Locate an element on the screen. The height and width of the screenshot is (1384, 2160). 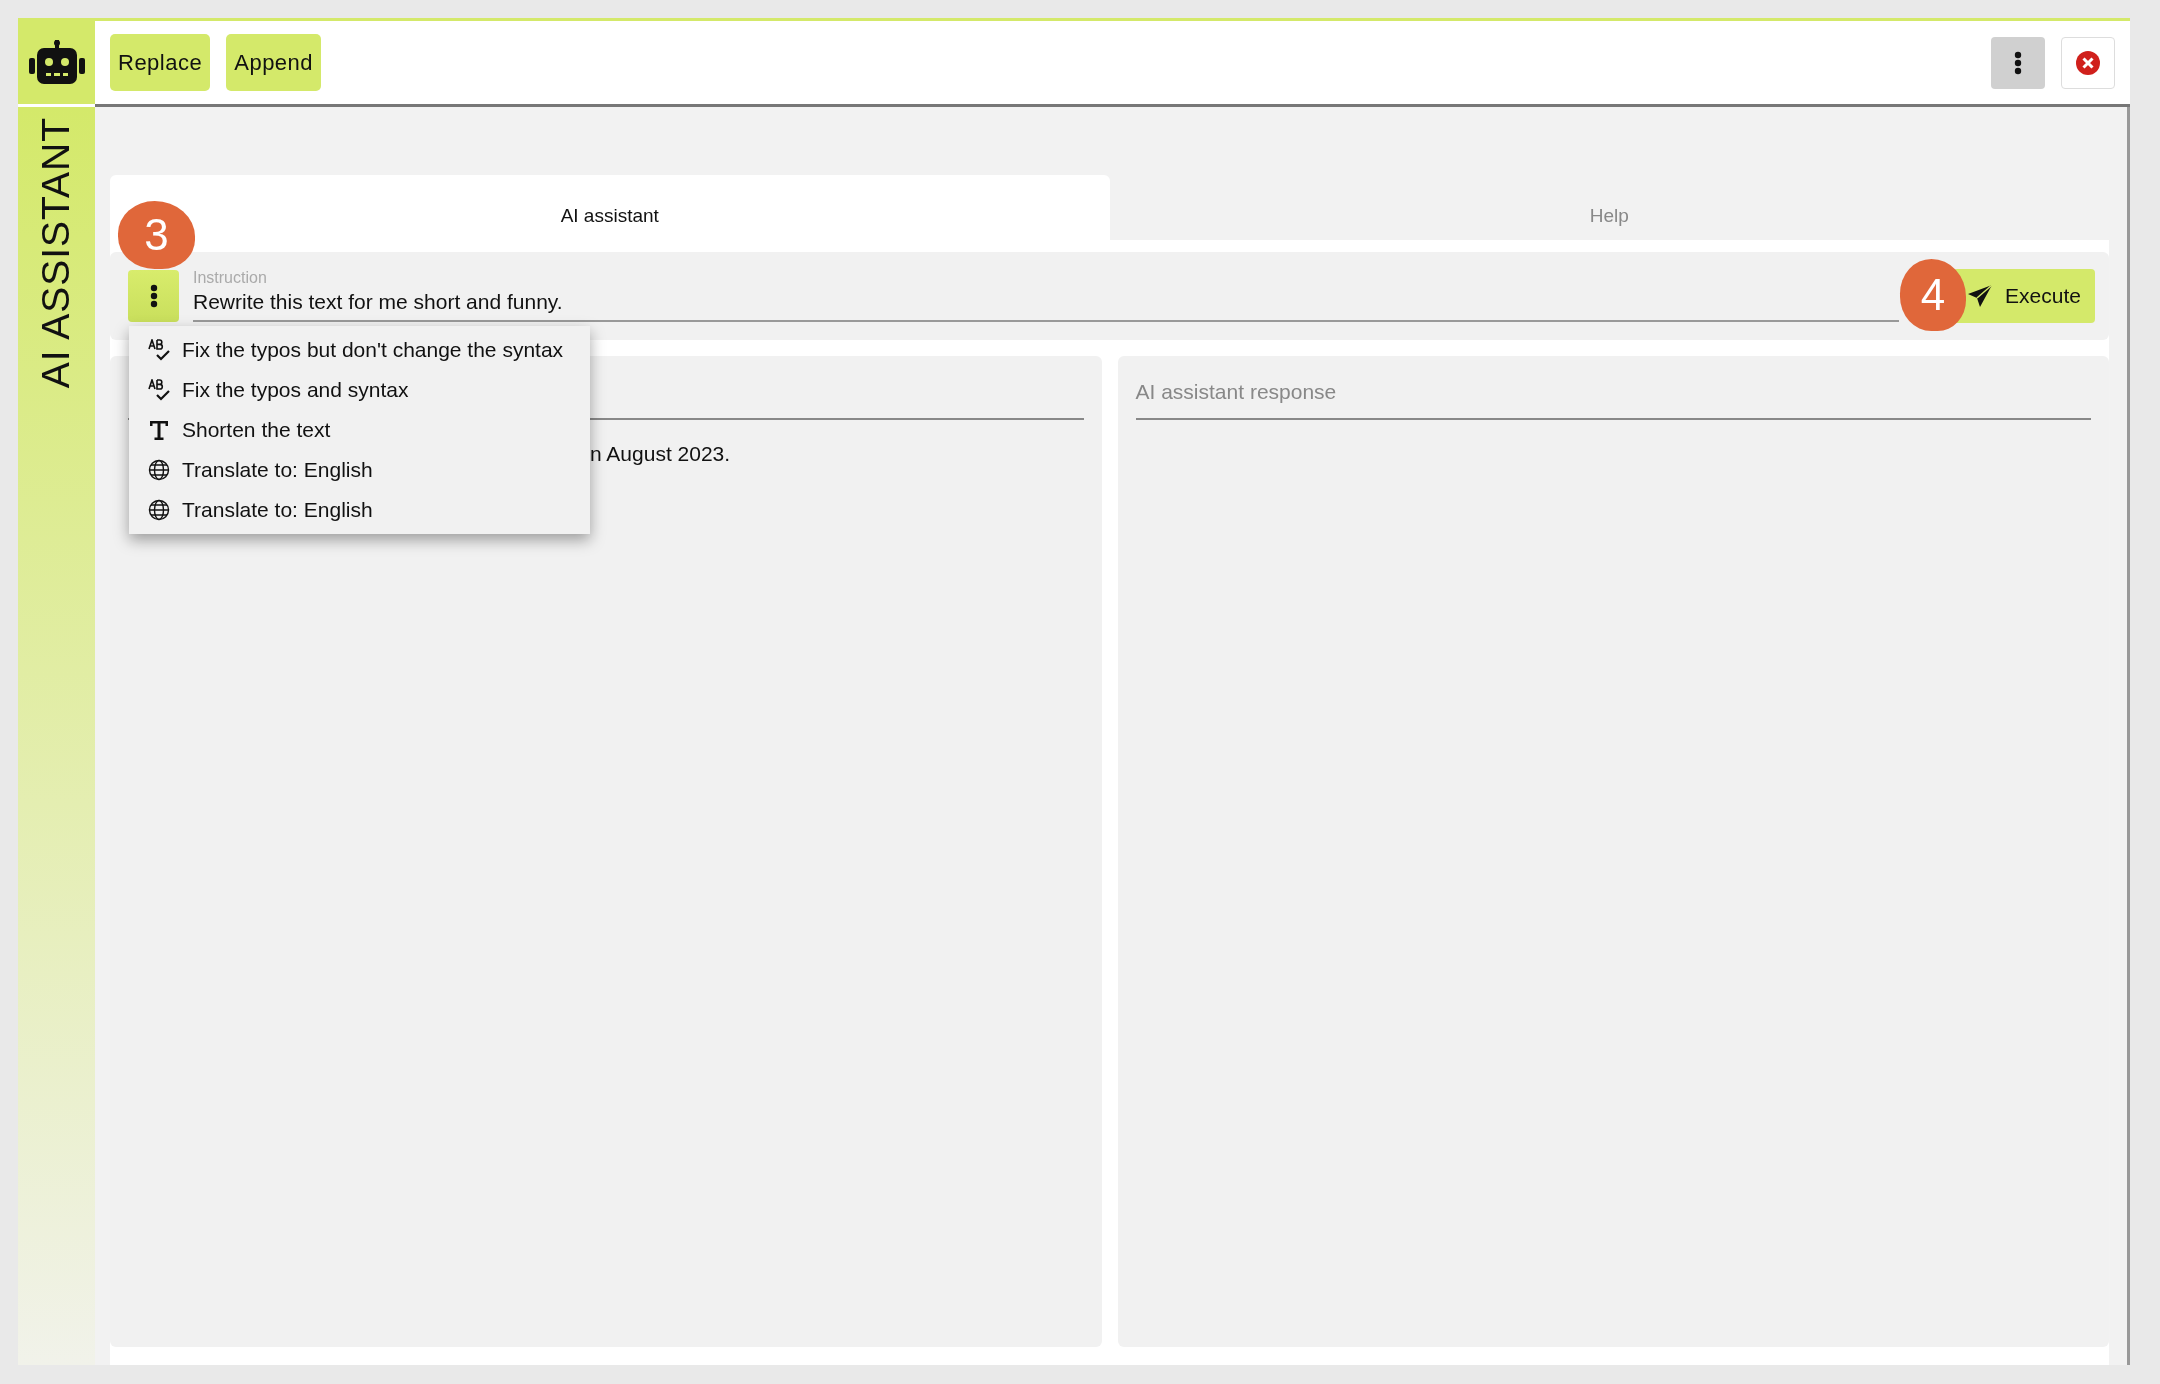
append-button: Append is located at coordinates (274, 62).